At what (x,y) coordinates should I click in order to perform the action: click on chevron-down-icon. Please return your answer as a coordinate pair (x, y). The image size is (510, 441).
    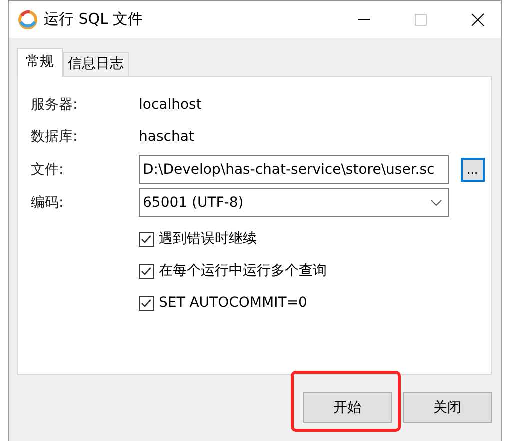
    Looking at the image, I should click on (436, 203).